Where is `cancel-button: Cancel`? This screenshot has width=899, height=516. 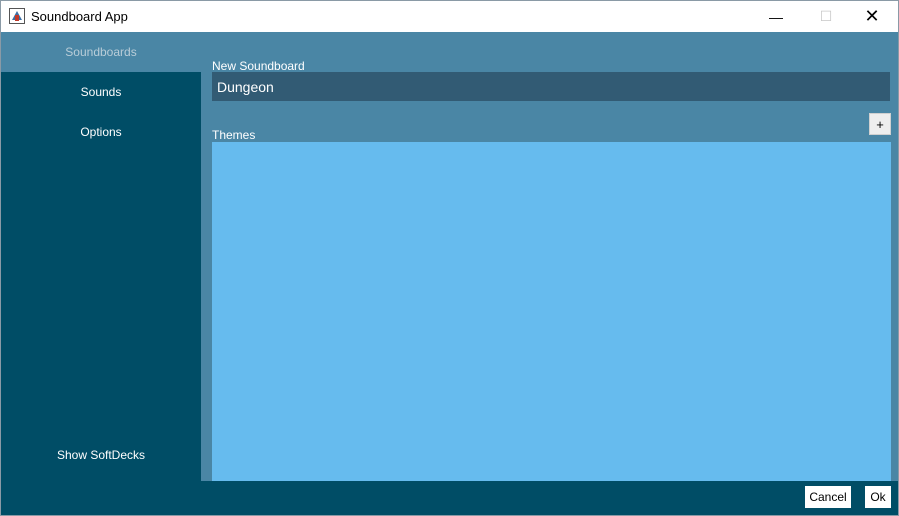
cancel-button: Cancel is located at coordinates (828, 497).